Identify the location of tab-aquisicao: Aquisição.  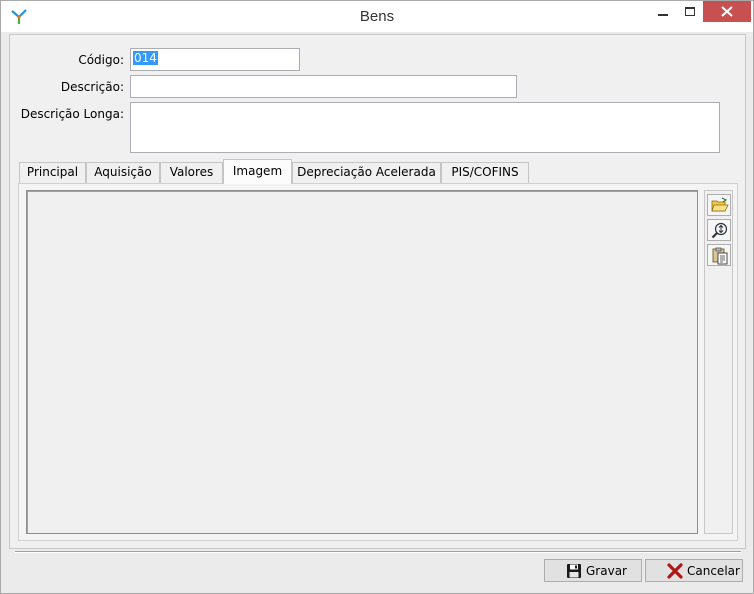
(123, 172).